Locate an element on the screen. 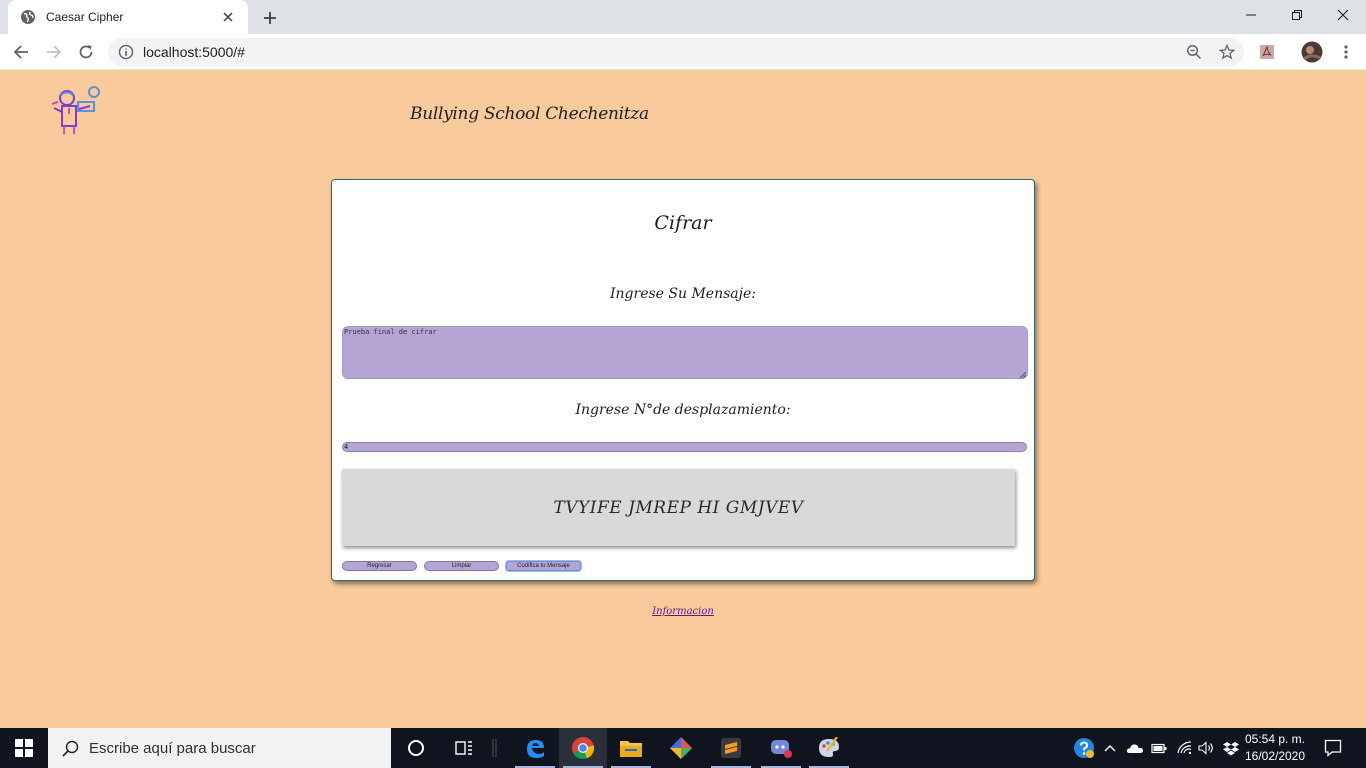 The width and height of the screenshot is (1366, 768). taskbar-chrome is located at coordinates (583, 748).